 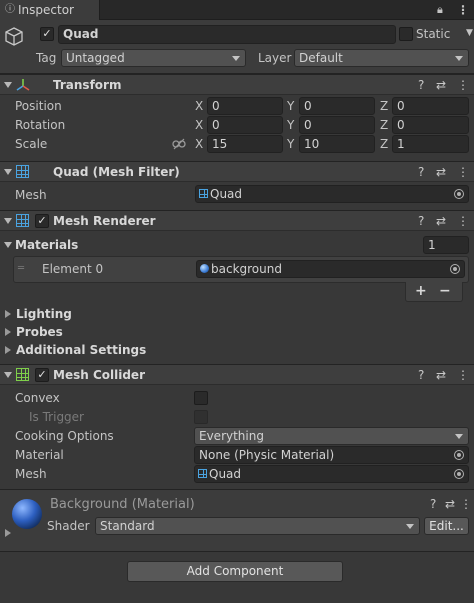 I want to click on position-z-field: 0, so click(x=430, y=106).